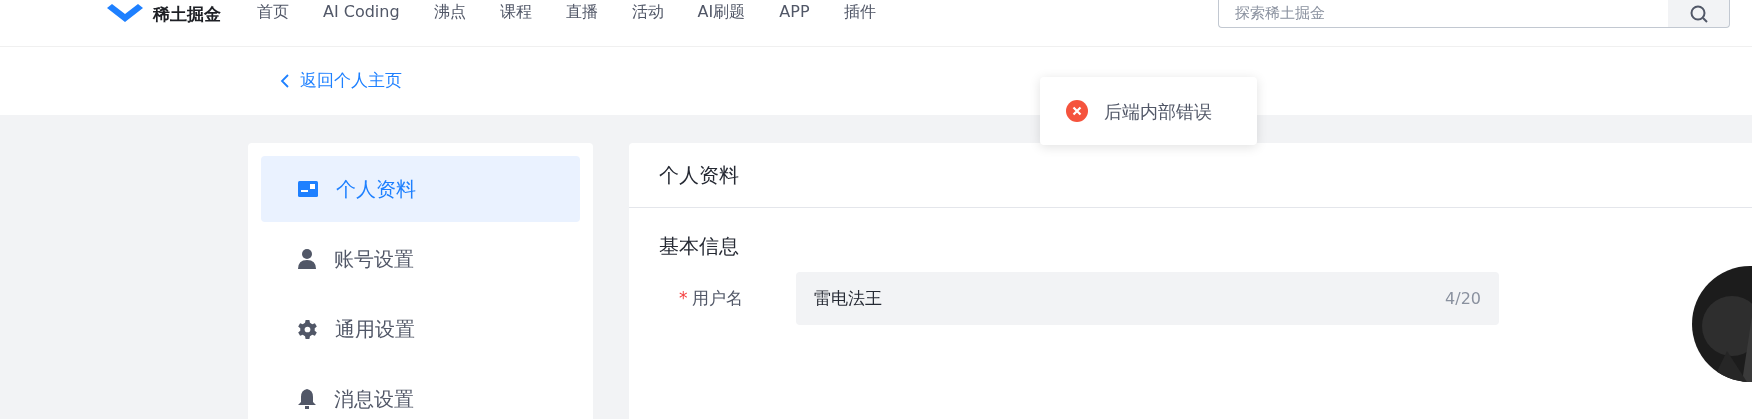 Image resolution: width=1752 pixels, height=419 pixels. Describe the element at coordinates (1443, 14) in the screenshot. I see `search-field: 探索稀土掘金` at that location.